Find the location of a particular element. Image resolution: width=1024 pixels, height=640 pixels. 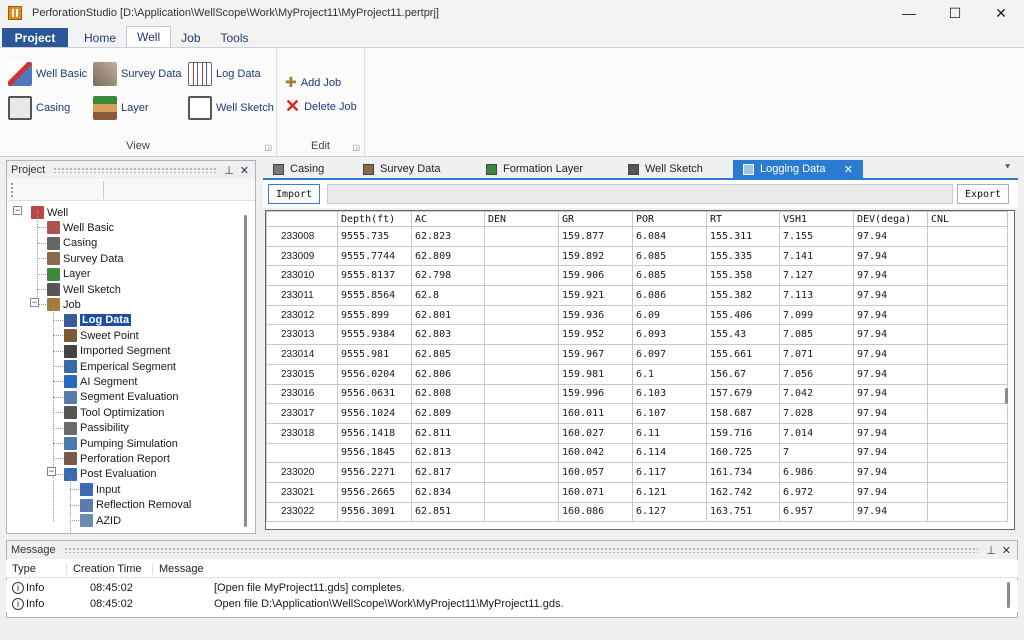

survey-data-button: Survey Data is located at coordinates (137, 74).